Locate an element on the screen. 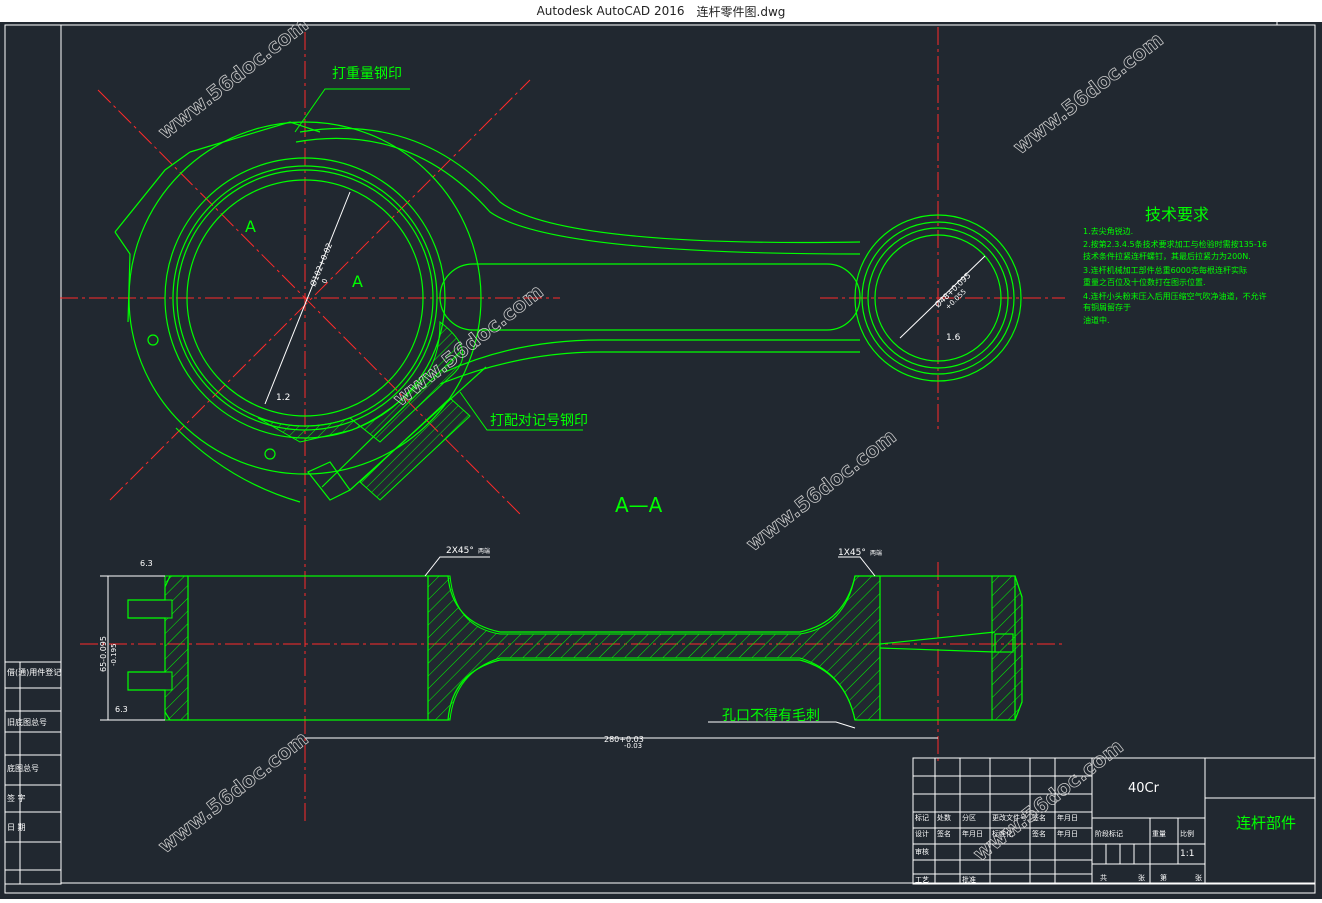  tb-label-date2: 年月日 is located at coordinates (972, 833).